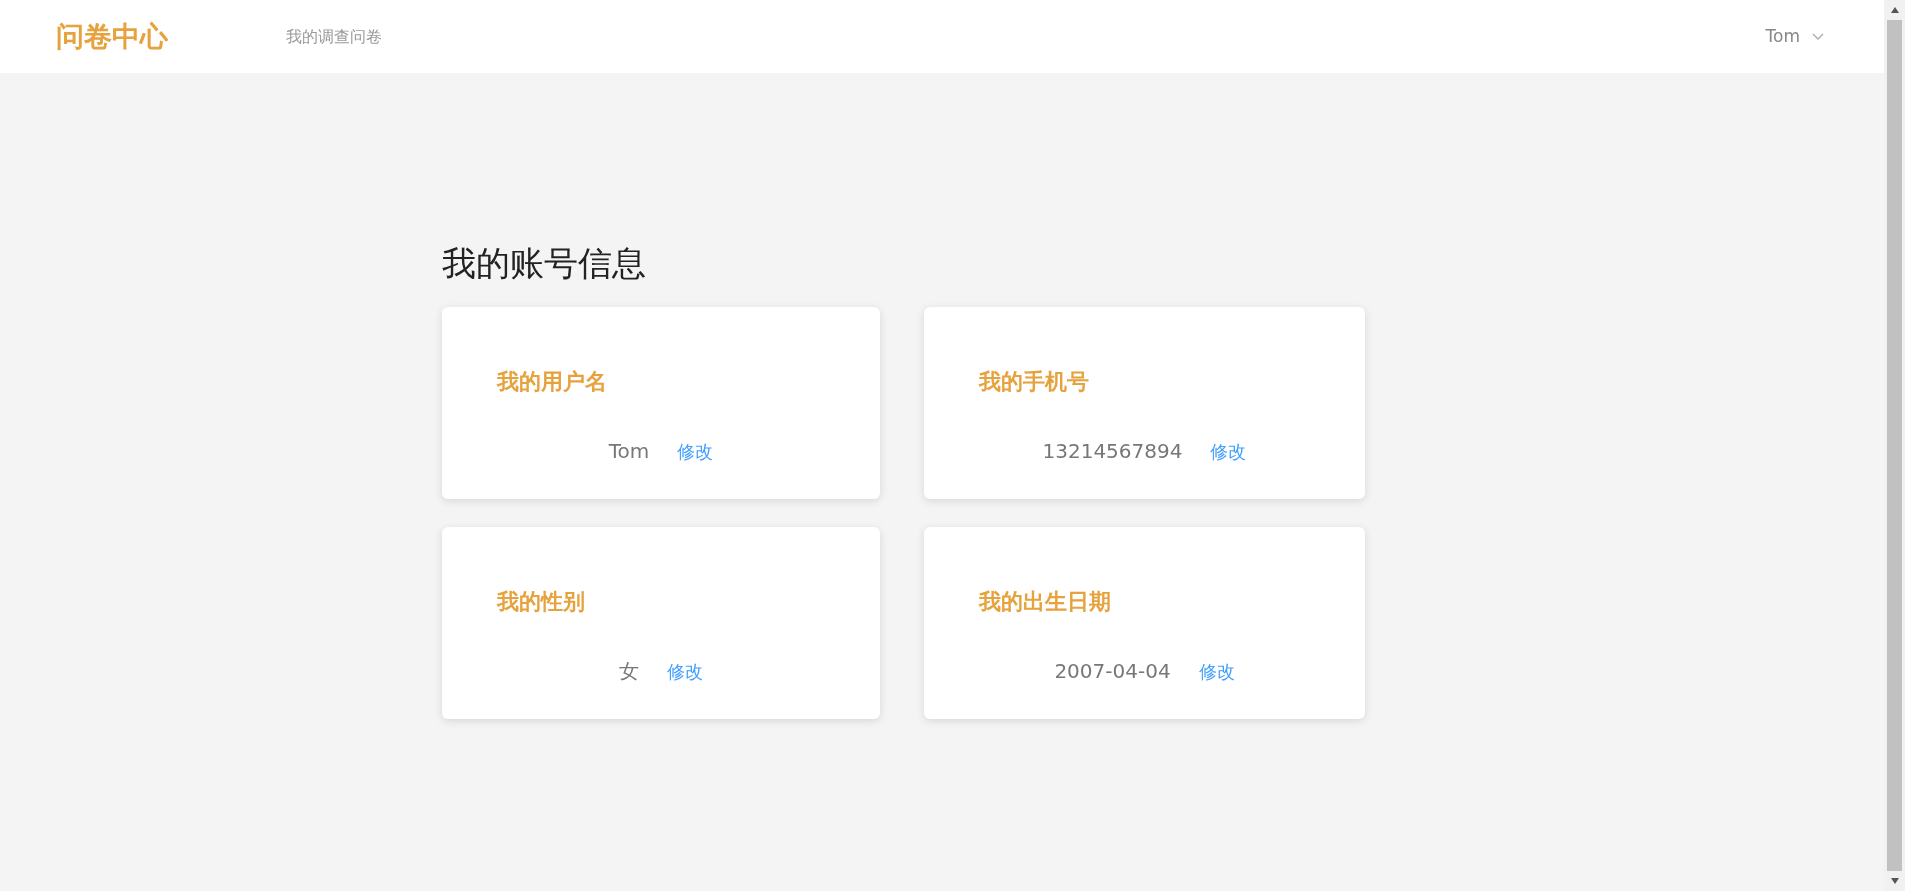 The width and height of the screenshot is (1905, 891). Describe the element at coordinates (1045, 602) in the screenshot. I see `card-title: 我的出生日期` at that location.